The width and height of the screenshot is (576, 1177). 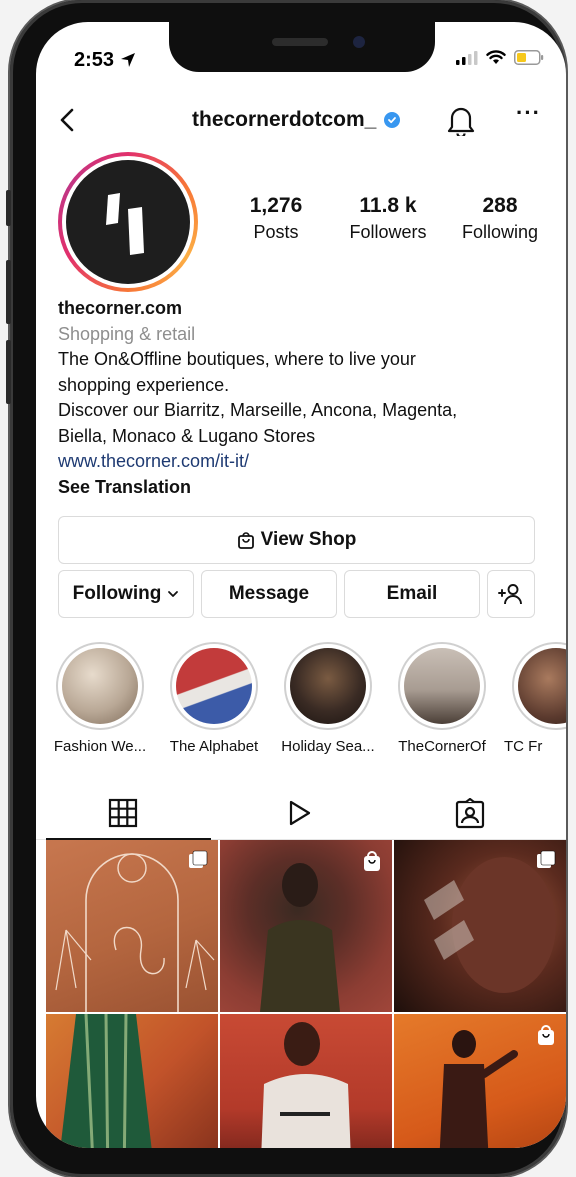 I want to click on story-highlight: TC Fr, so click(x=535, y=698).